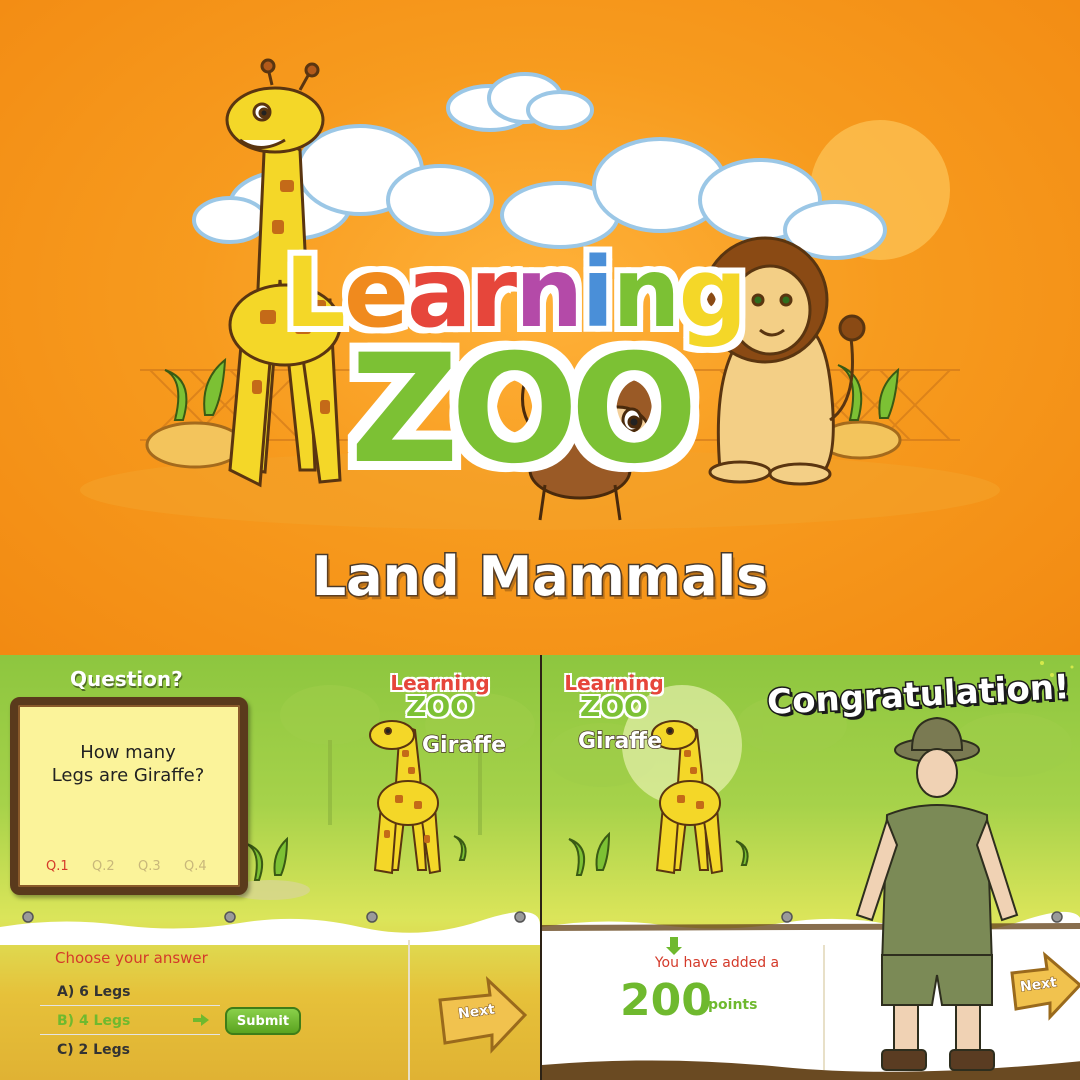 Image resolution: width=1080 pixels, height=1080 pixels. Describe the element at coordinates (524, 410) in the screenshot. I see `logo-zoo-word: ZOO` at that location.